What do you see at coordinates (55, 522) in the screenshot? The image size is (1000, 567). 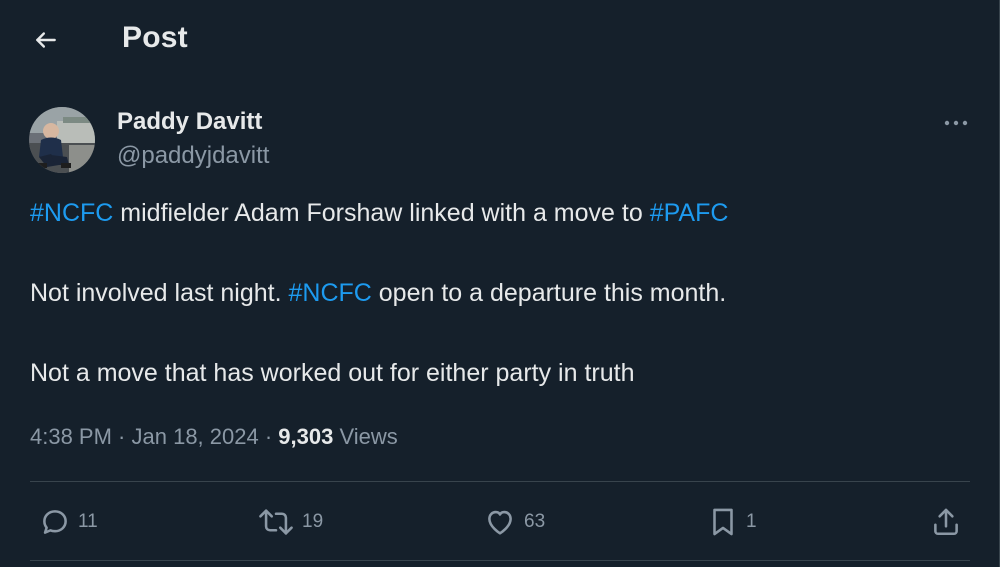 I see `reply-icon` at bounding box center [55, 522].